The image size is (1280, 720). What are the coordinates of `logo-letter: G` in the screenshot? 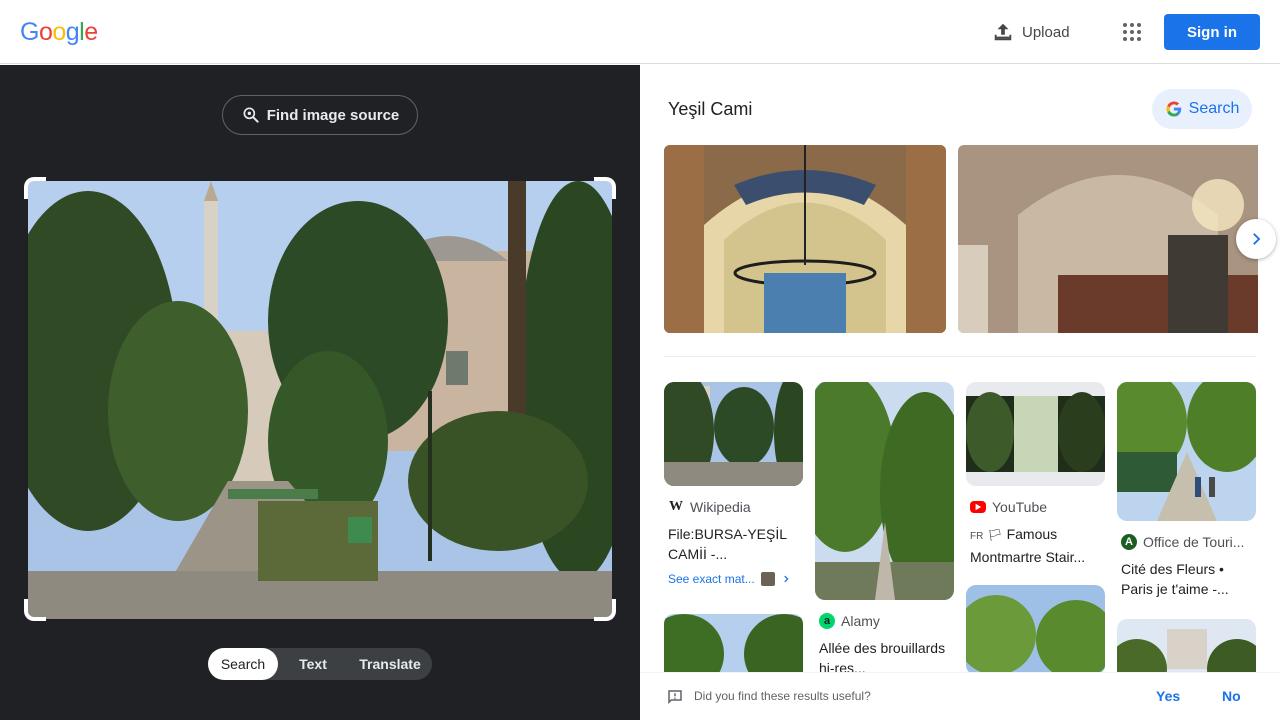 It's located at (29, 32).